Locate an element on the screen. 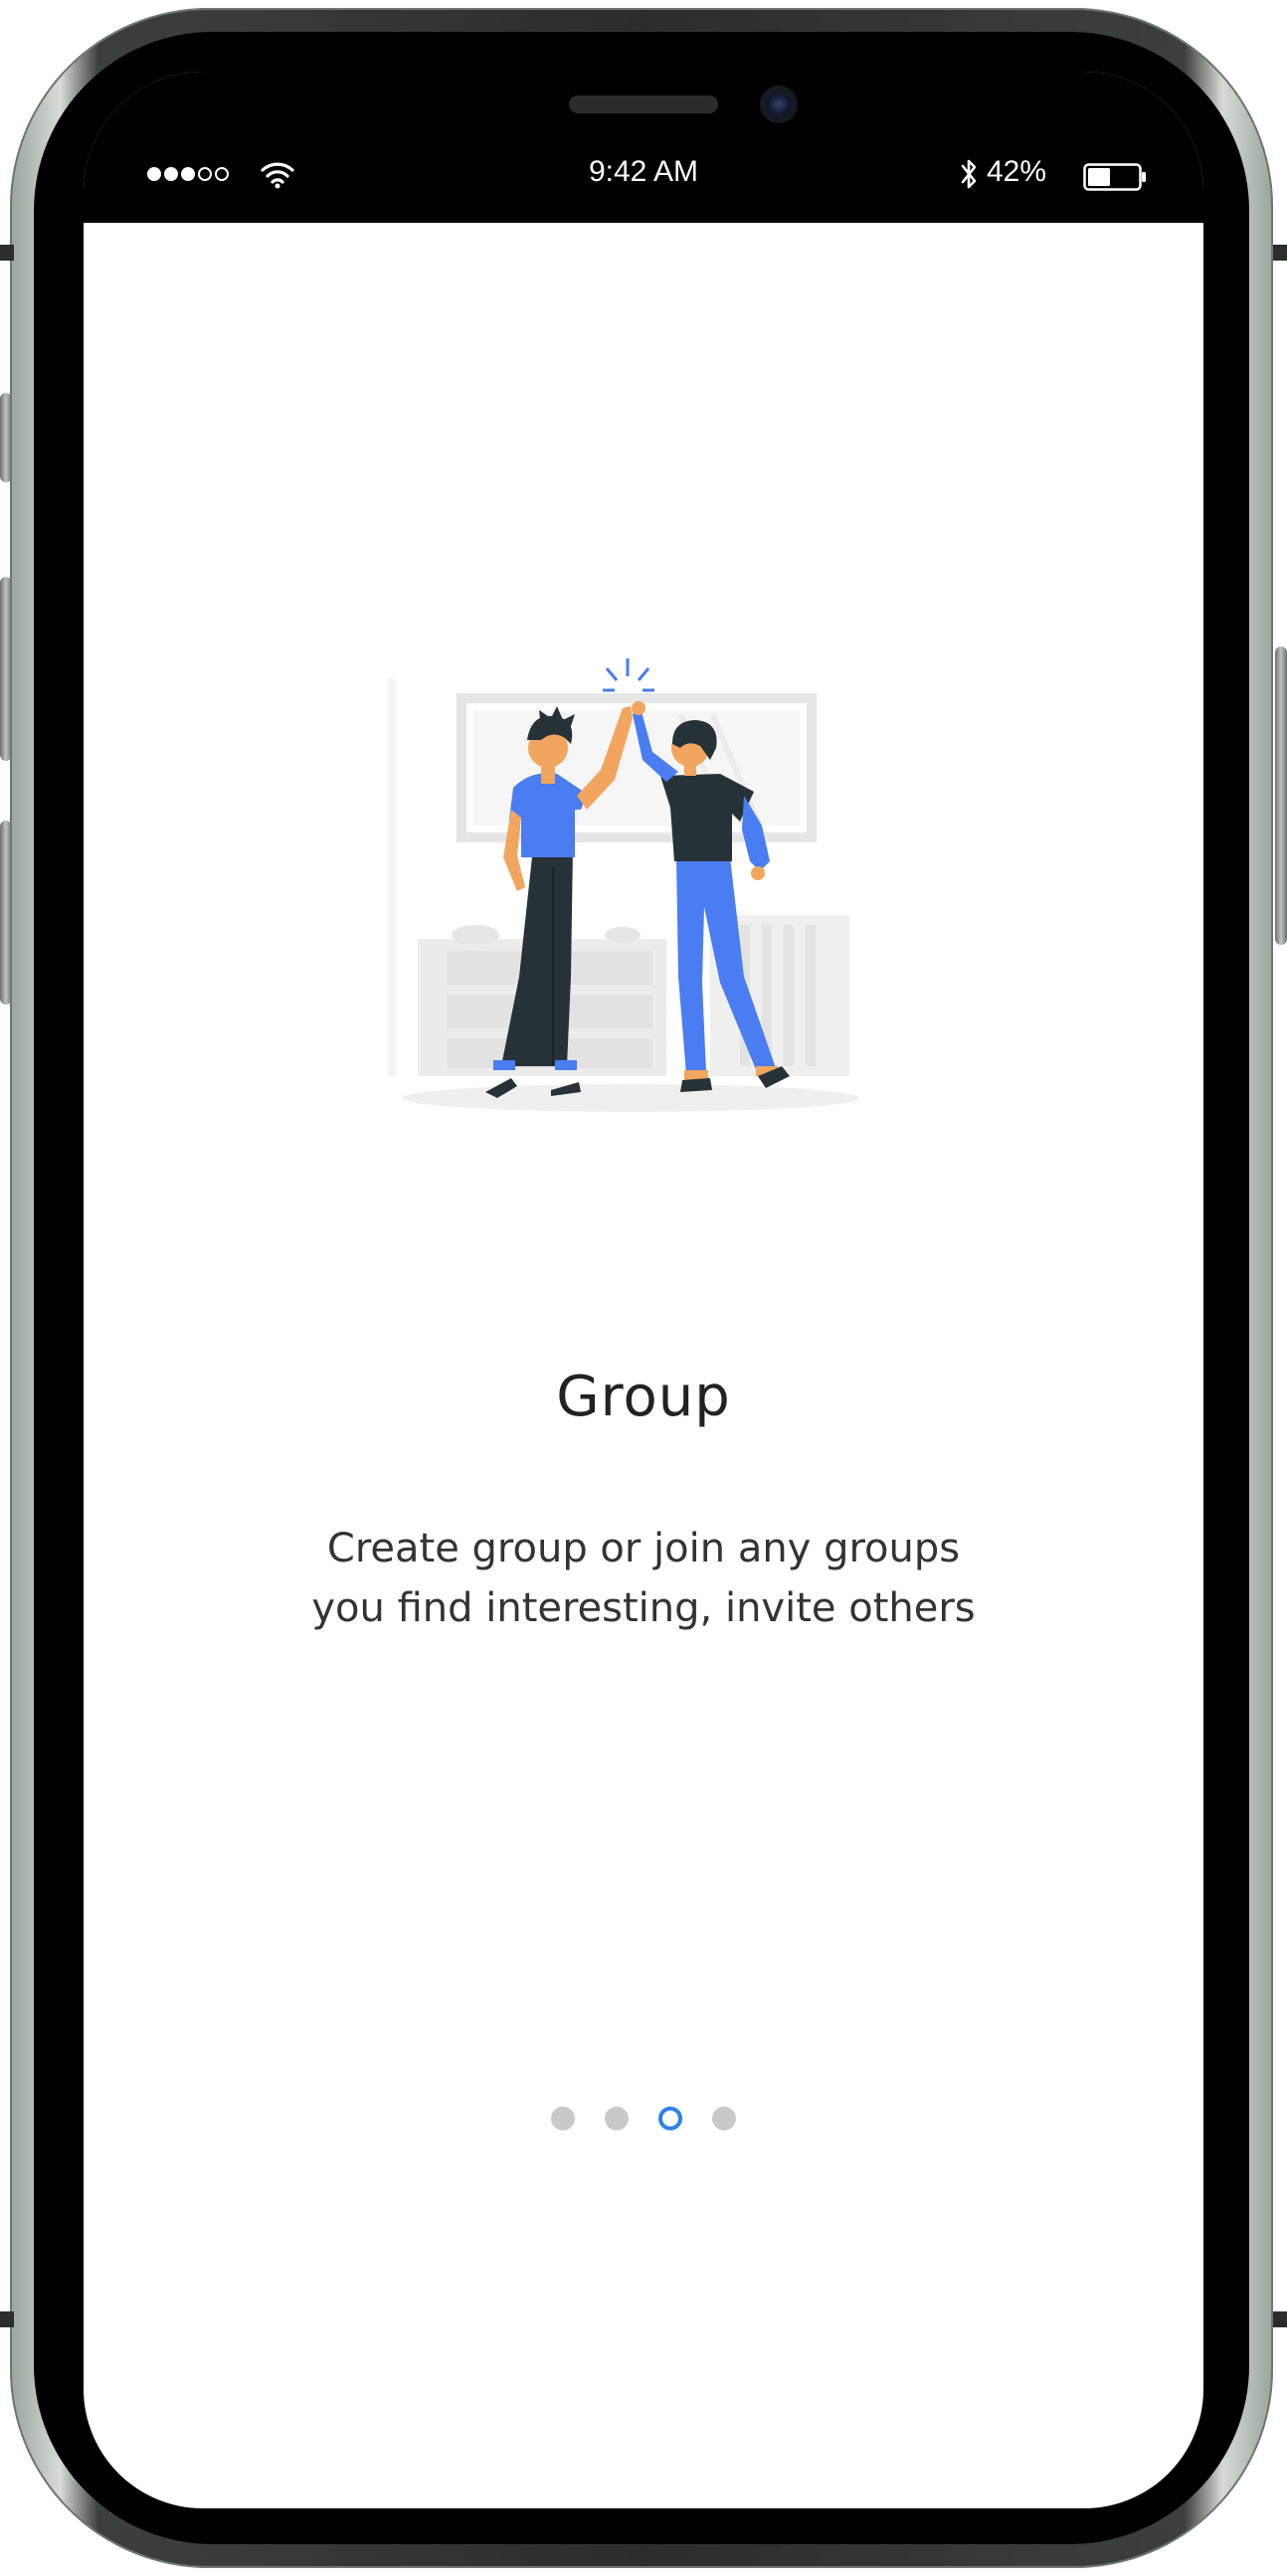 This screenshot has height=2576, width=1287. description-line: Create group or join any groups is located at coordinates (643, 1548).